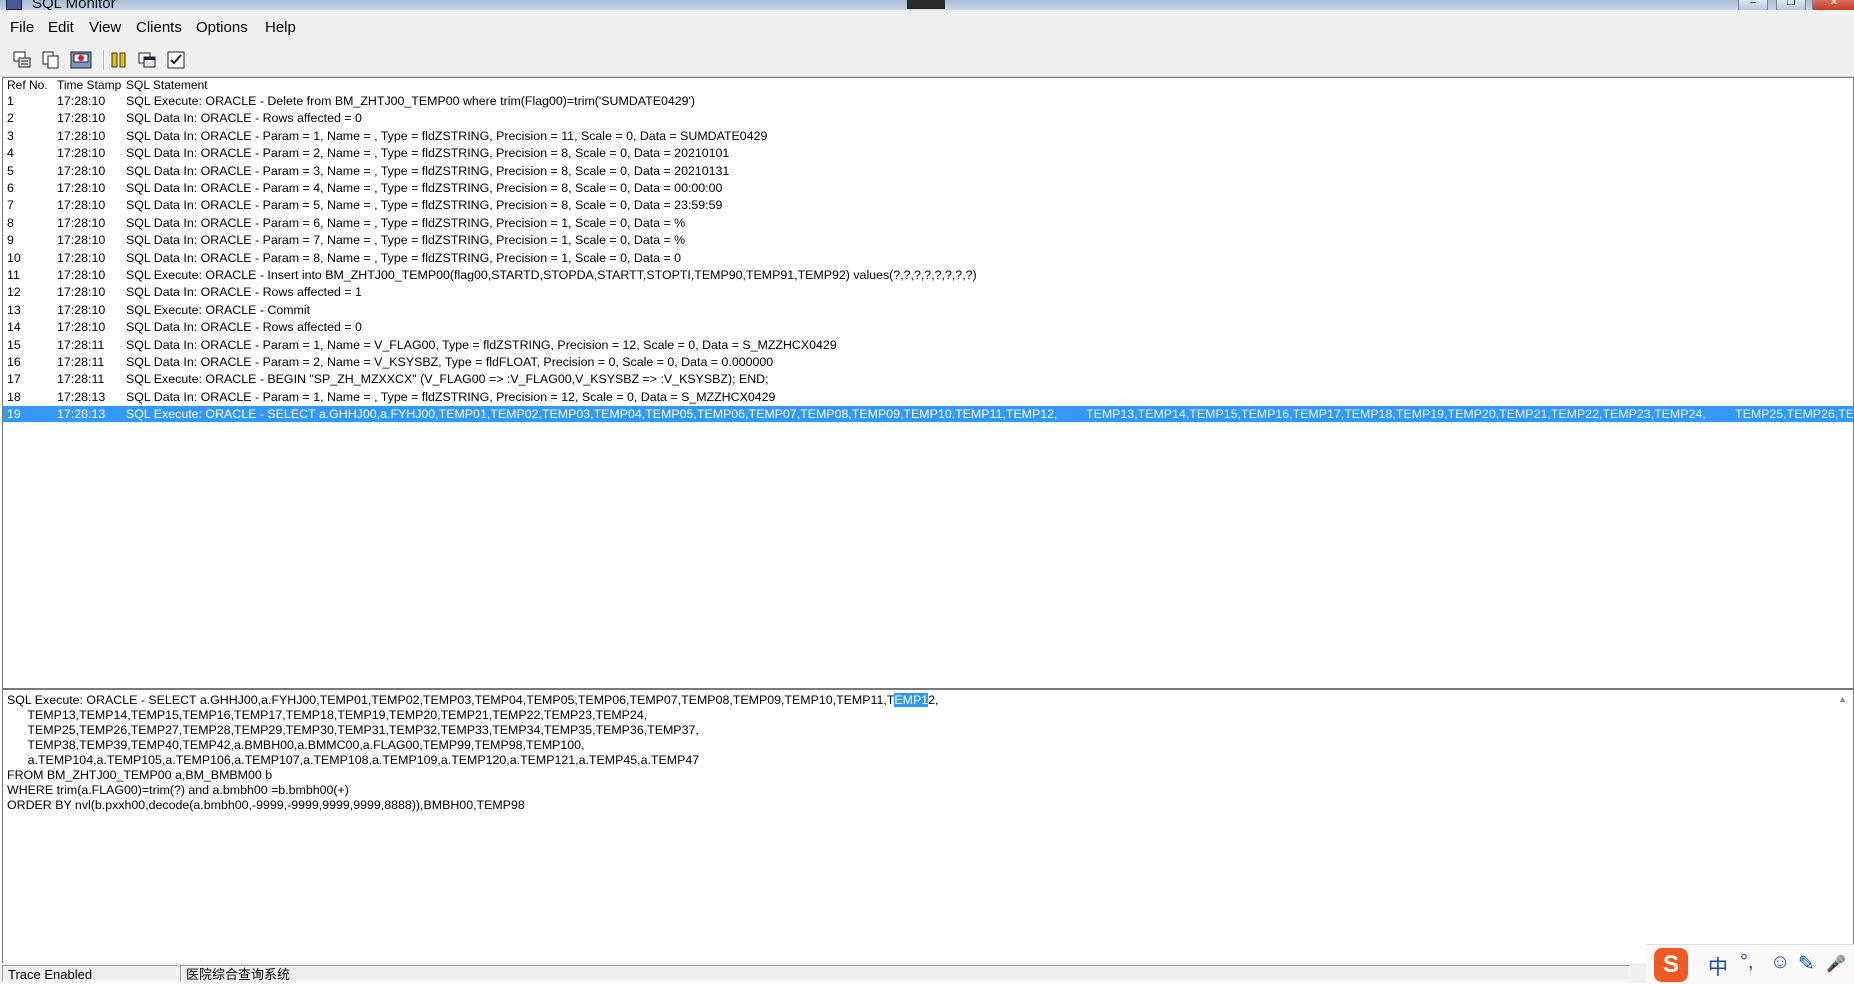  What do you see at coordinates (14, 344) in the screenshot?
I see `row-ref-no: 15` at bounding box center [14, 344].